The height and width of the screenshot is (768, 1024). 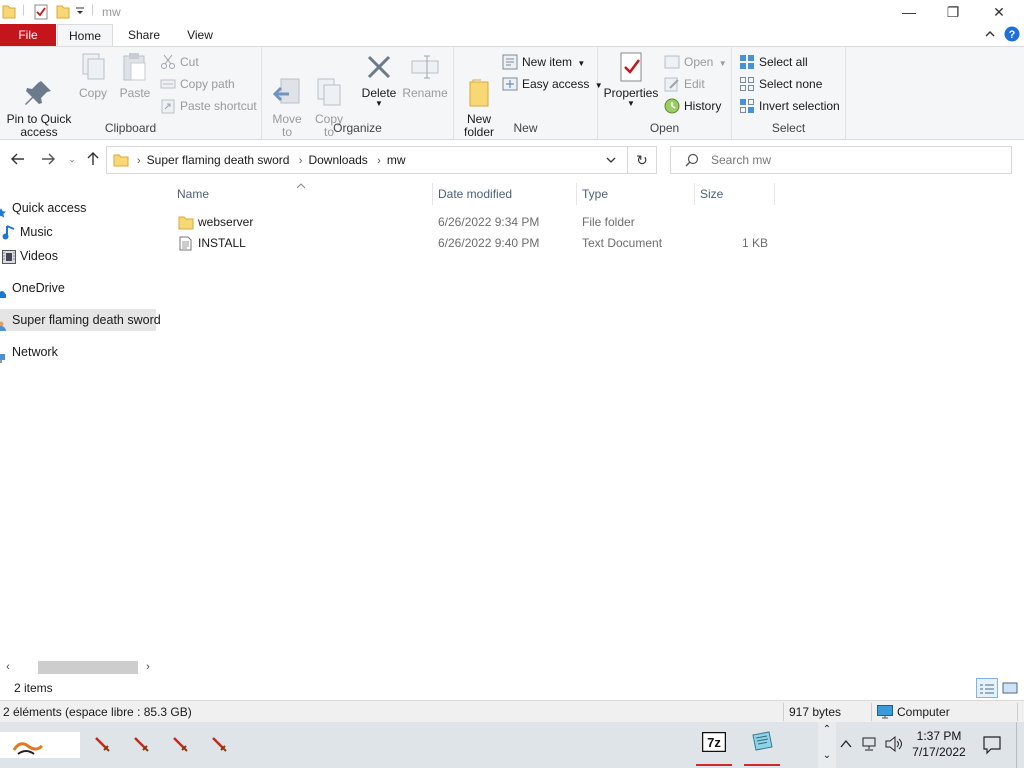 What do you see at coordinates (18, 159) in the screenshot?
I see `back-button` at bounding box center [18, 159].